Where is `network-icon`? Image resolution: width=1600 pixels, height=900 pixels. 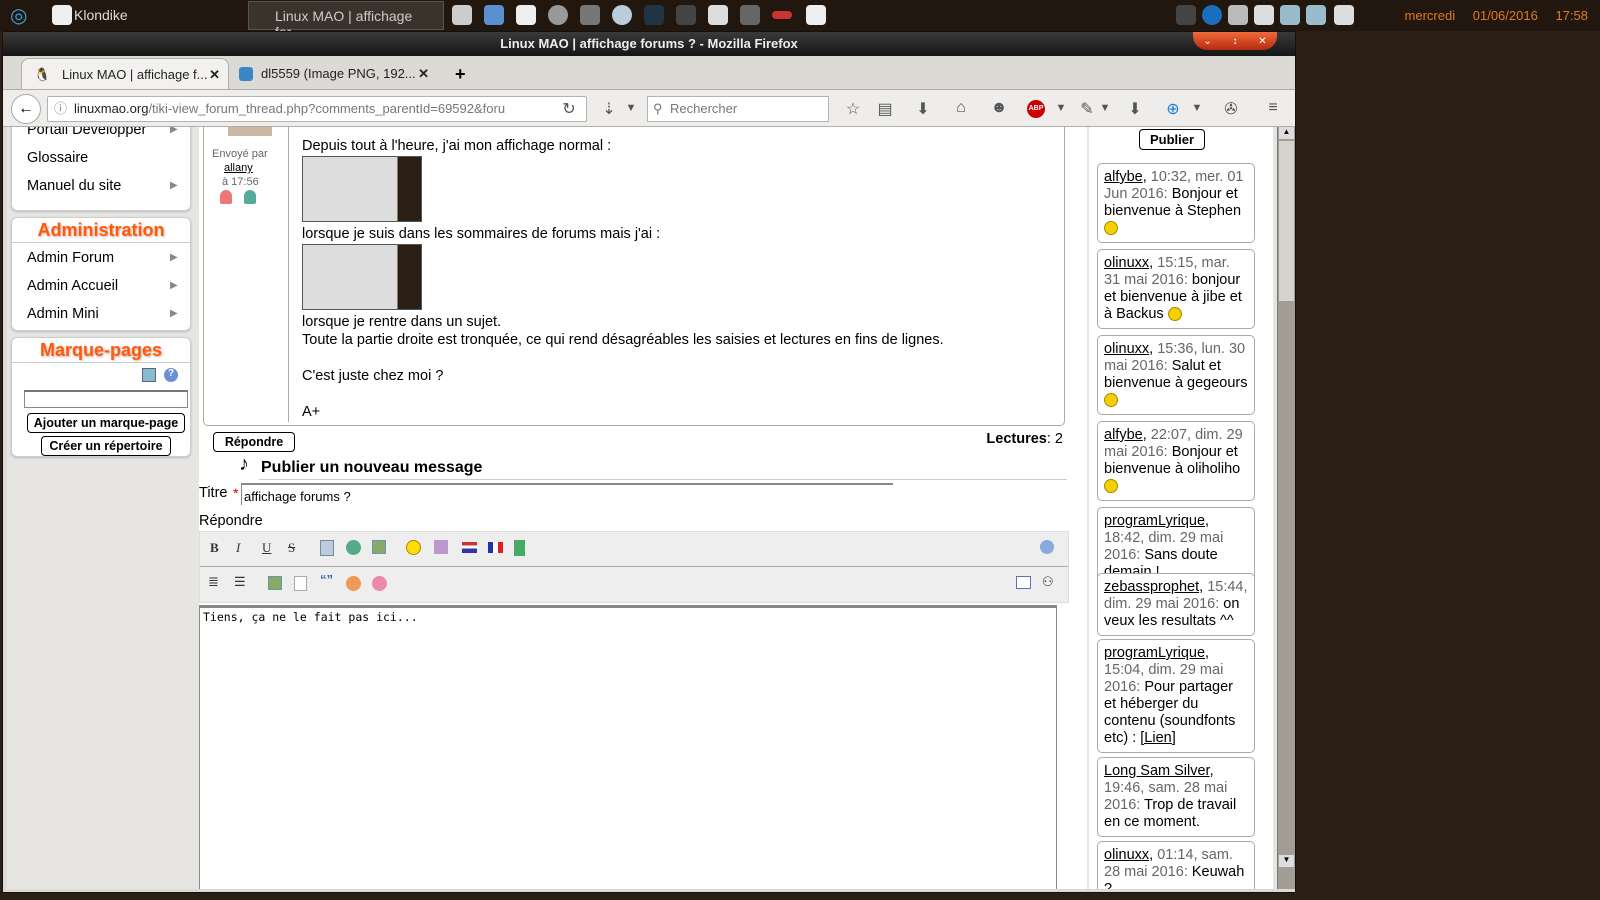 network-icon is located at coordinates (1238, 15).